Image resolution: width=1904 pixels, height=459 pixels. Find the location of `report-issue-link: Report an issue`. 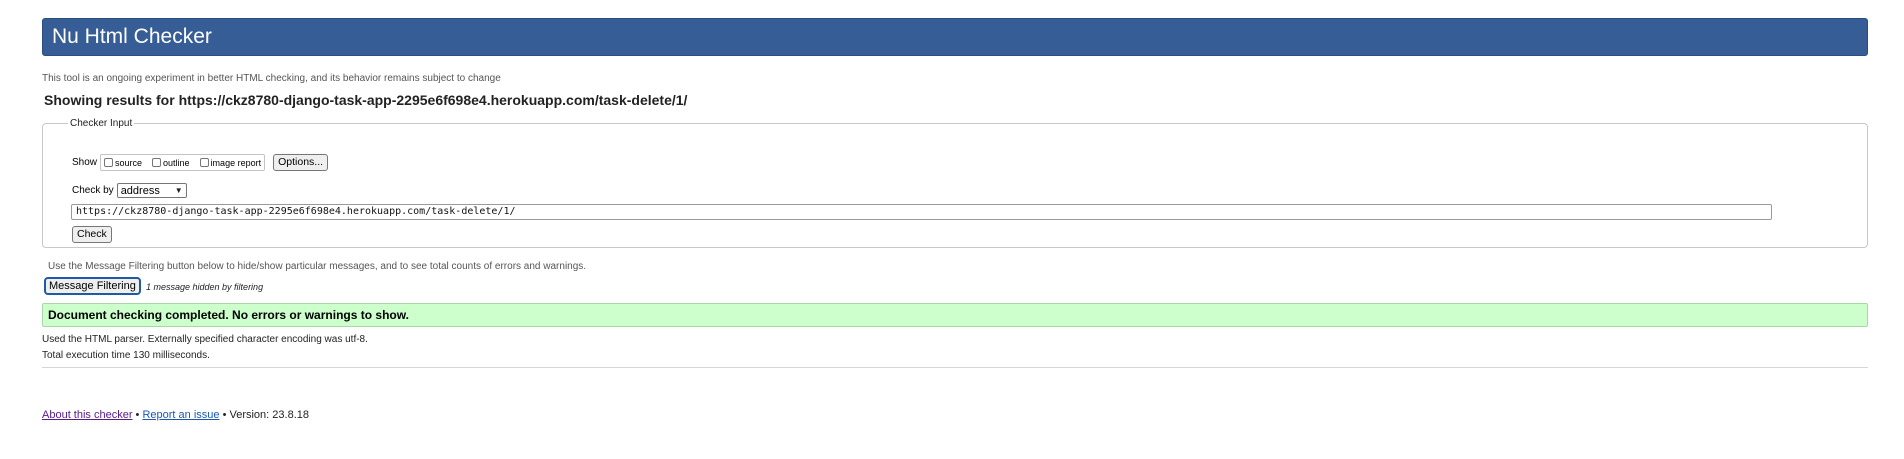

report-issue-link: Report an issue is located at coordinates (180, 415).